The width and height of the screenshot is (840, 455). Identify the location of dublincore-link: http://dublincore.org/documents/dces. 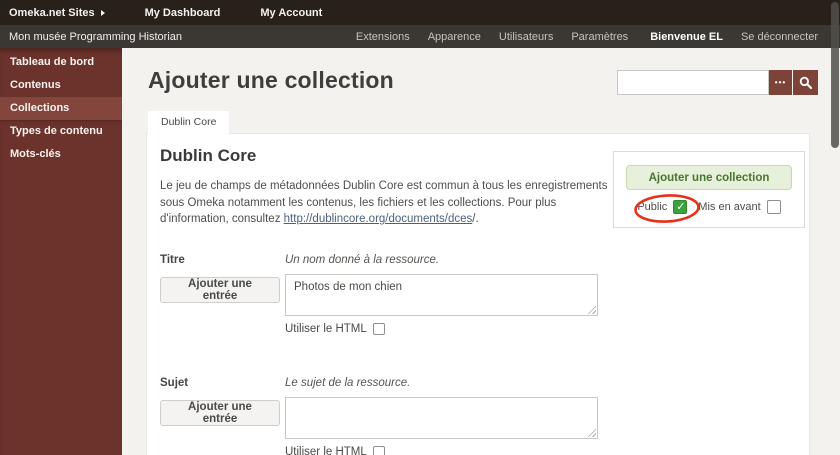
(378, 219).